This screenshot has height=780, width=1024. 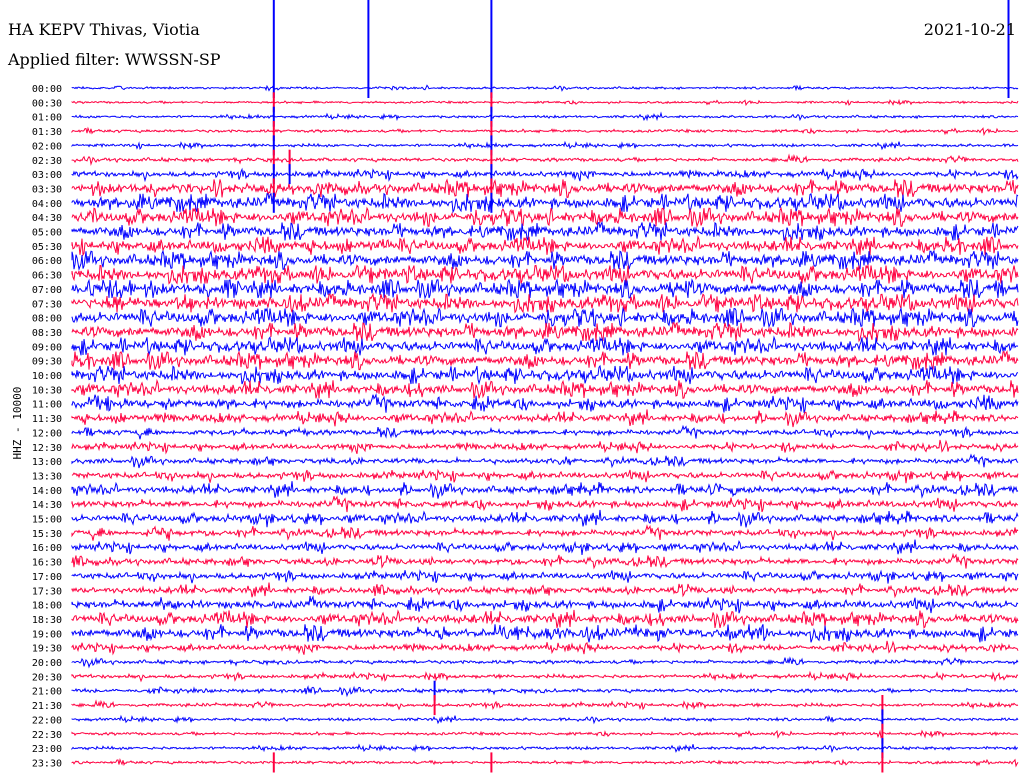 What do you see at coordinates (47, 620) in the screenshot?
I see `time-label: 18:30` at bounding box center [47, 620].